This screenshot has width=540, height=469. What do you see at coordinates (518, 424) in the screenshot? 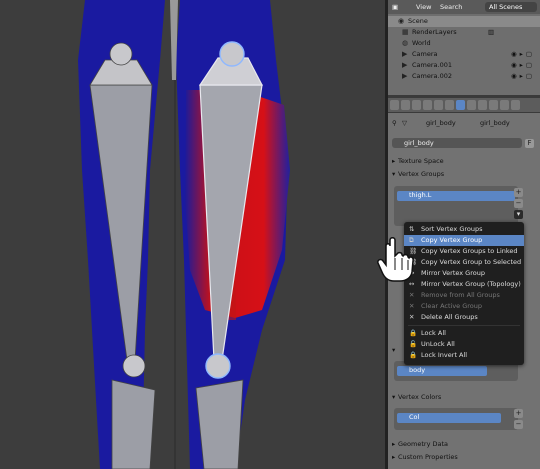
I see `remove-color-button: −` at bounding box center [518, 424].